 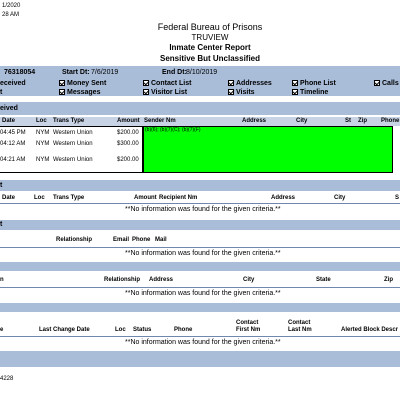 What do you see at coordinates (254, 121) in the screenshot?
I see `col-address: Address` at bounding box center [254, 121].